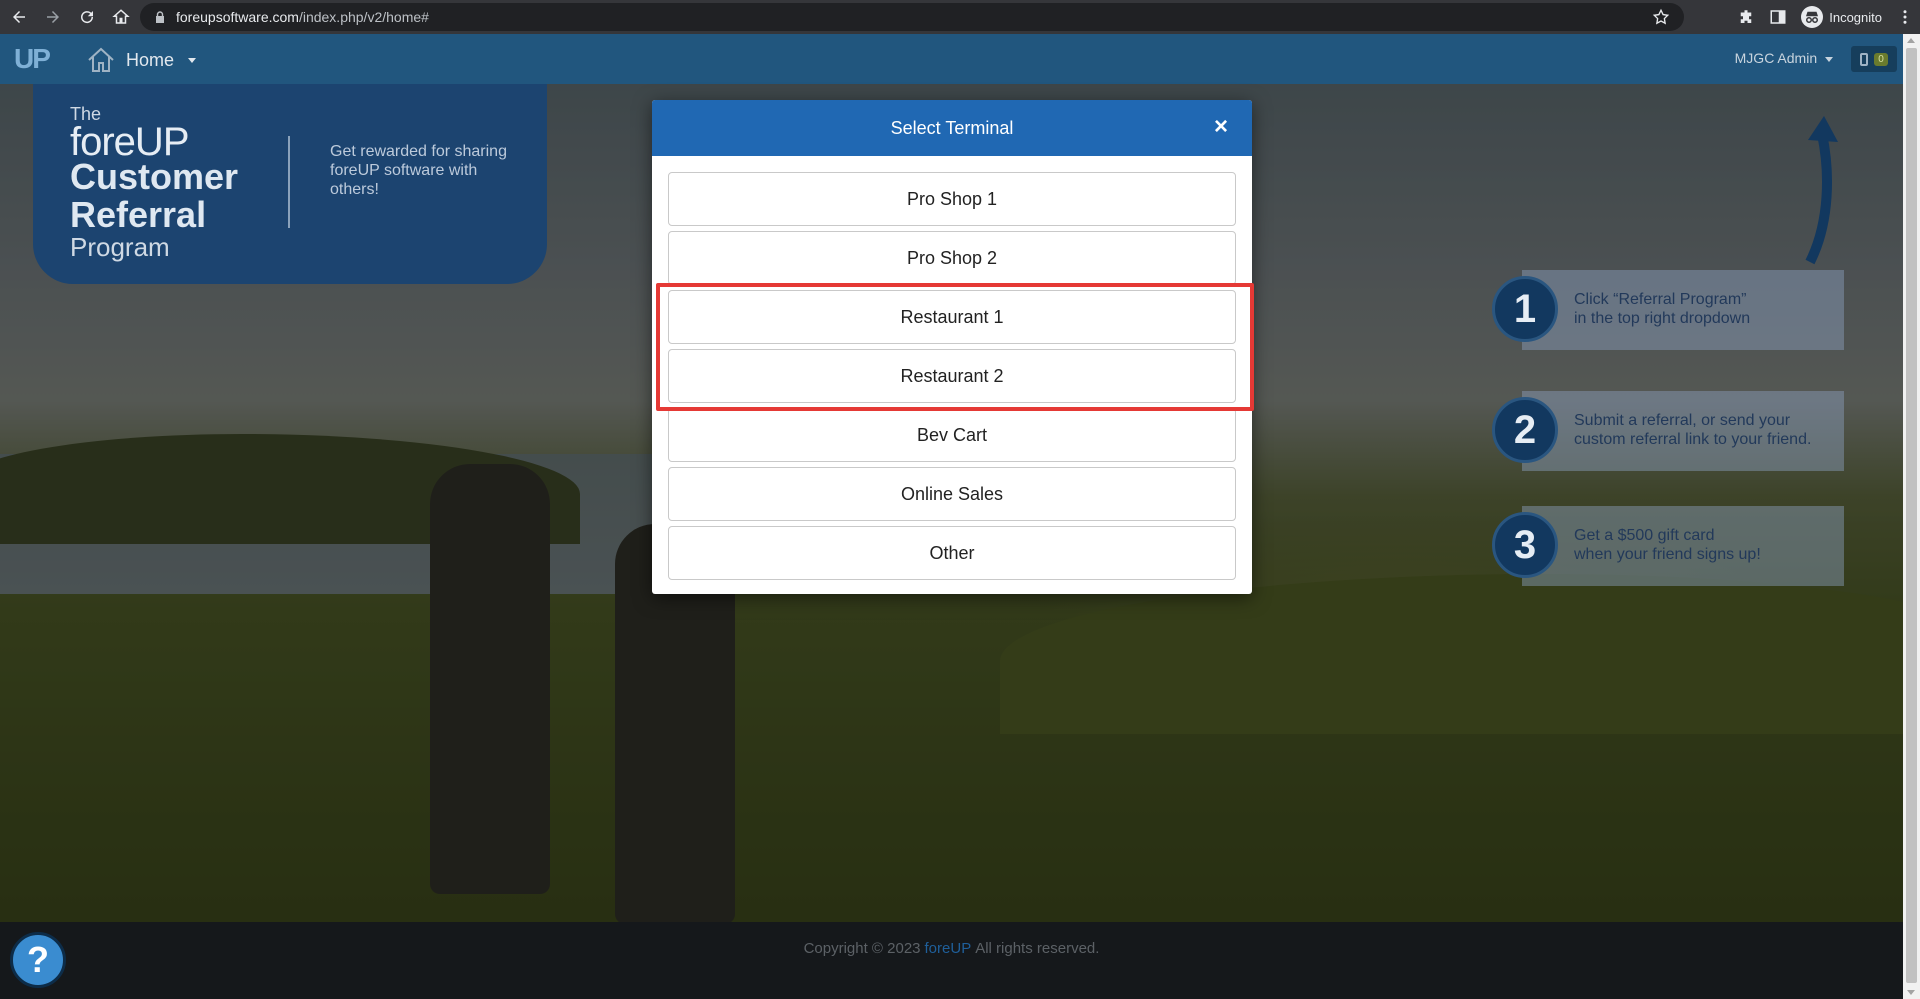 Image resolution: width=1920 pixels, height=999 pixels. What do you see at coordinates (138, 214) in the screenshot?
I see `referral-line2: Referral` at bounding box center [138, 214].